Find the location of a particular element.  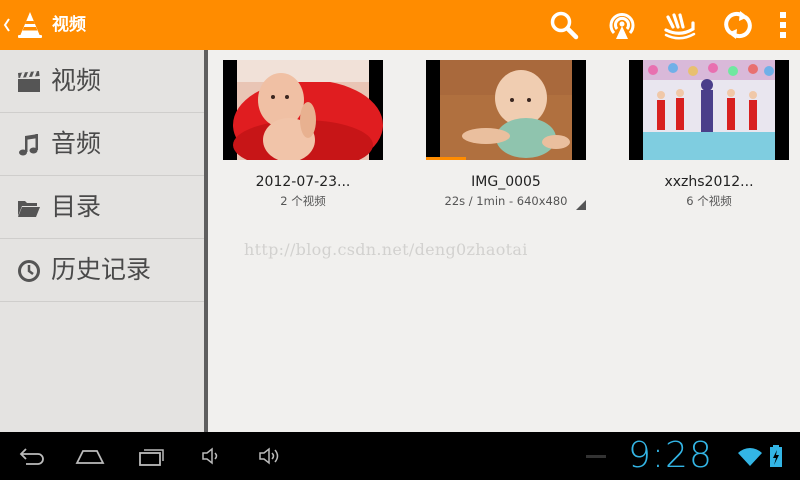

battery-charging-icon is located at coordinates (776, 456).